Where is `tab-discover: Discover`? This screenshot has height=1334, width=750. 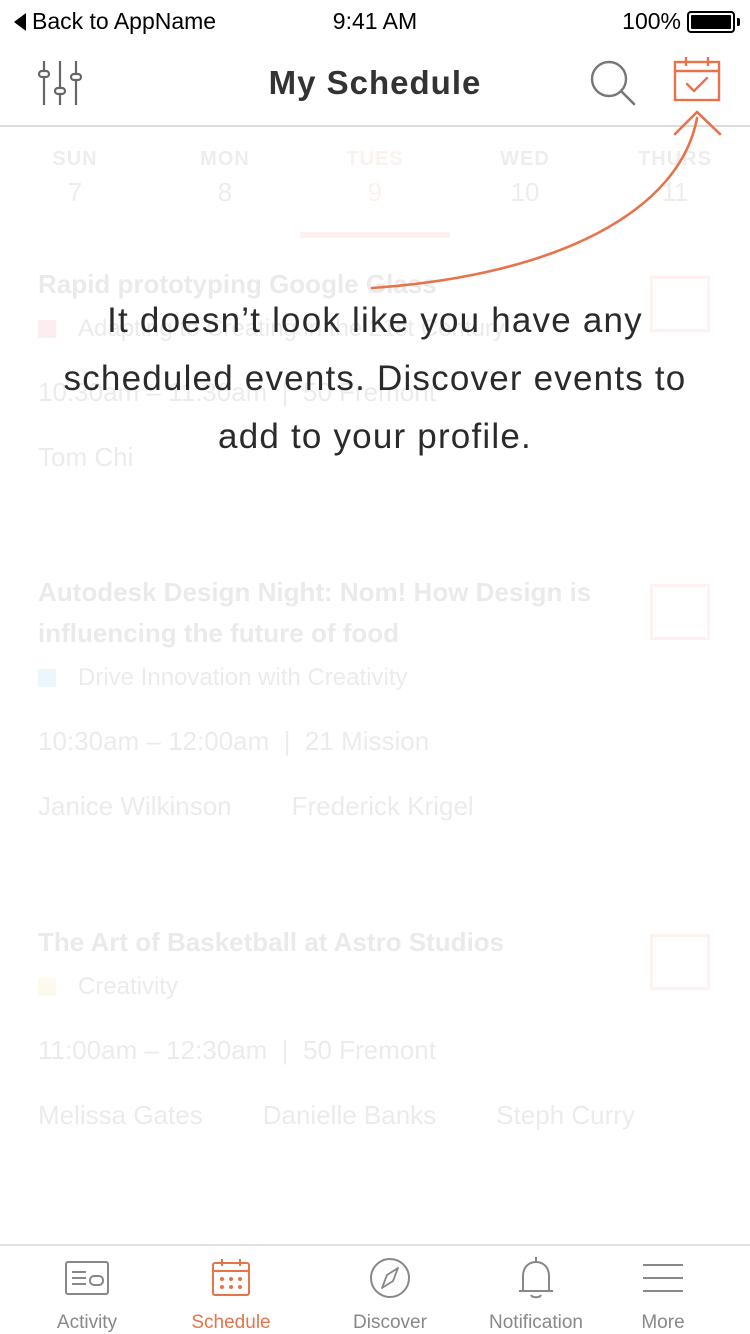 tab-discover: Discover is located at coordinates (390, 1295).